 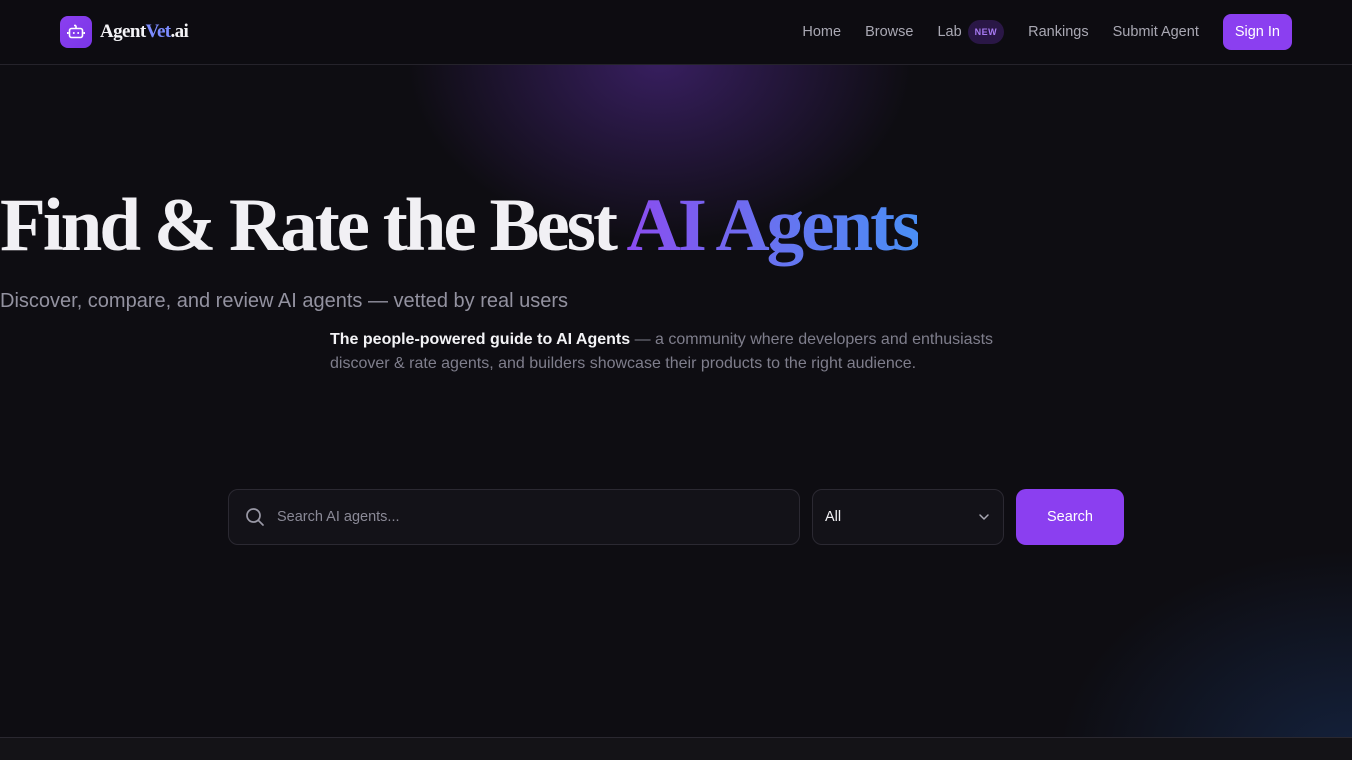 What do you see at coordinates (480, 339) in the screenshot?
I see `hero-description-strong: The people-powered guide to AI Agents` at bounding box center [480, 339].